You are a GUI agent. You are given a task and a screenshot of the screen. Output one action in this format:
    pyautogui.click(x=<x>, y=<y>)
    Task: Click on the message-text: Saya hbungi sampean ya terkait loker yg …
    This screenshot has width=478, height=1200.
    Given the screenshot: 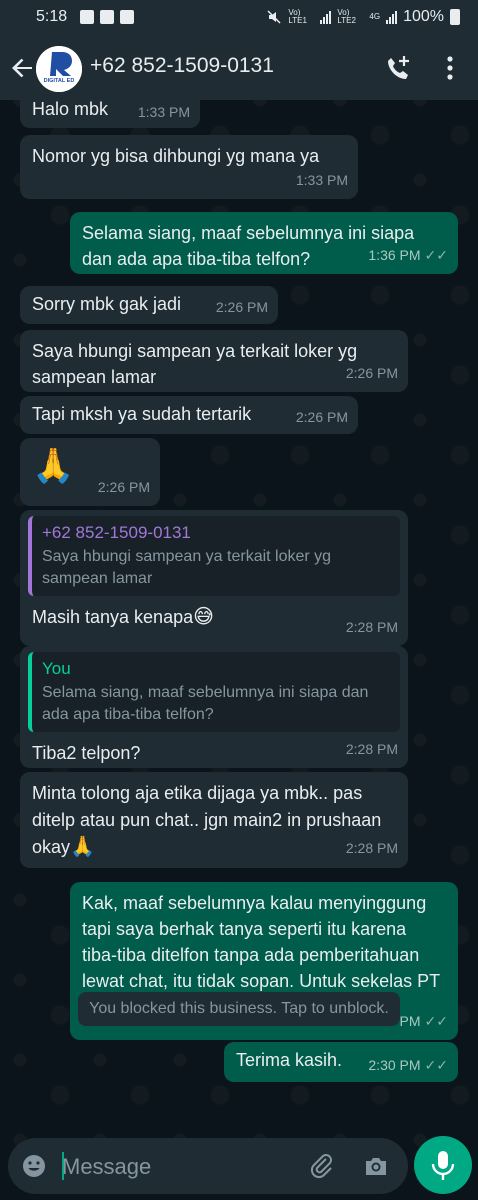 What is the action you would take?
    pyautogui.click(x=195, y=364)
    